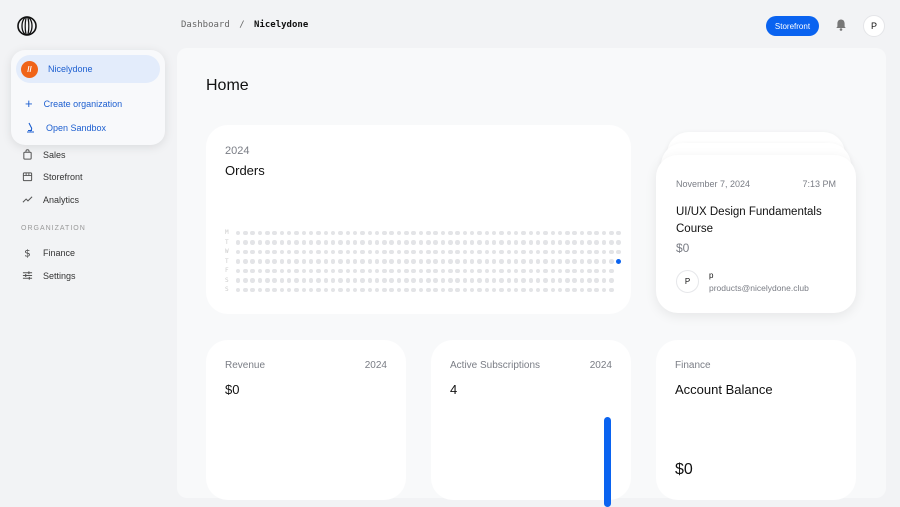 The image size is (900, 507). What do you see at coordinates (65, 127) in the screenshot?
I see `open-sandbox-item: Open Sandbox` at bounding box center [65, 127].